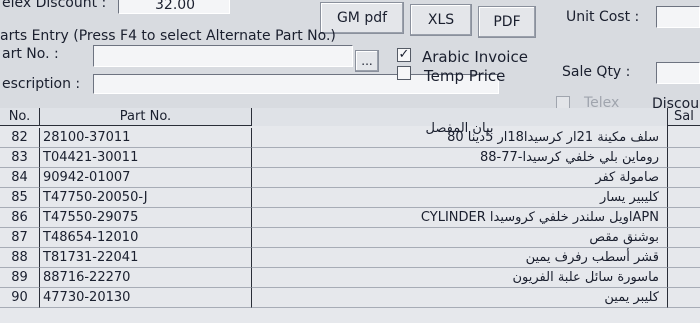  Describe the element at coordinates (30, 54) in the screenshot. I see `part-no-label: art No. :` at that location.